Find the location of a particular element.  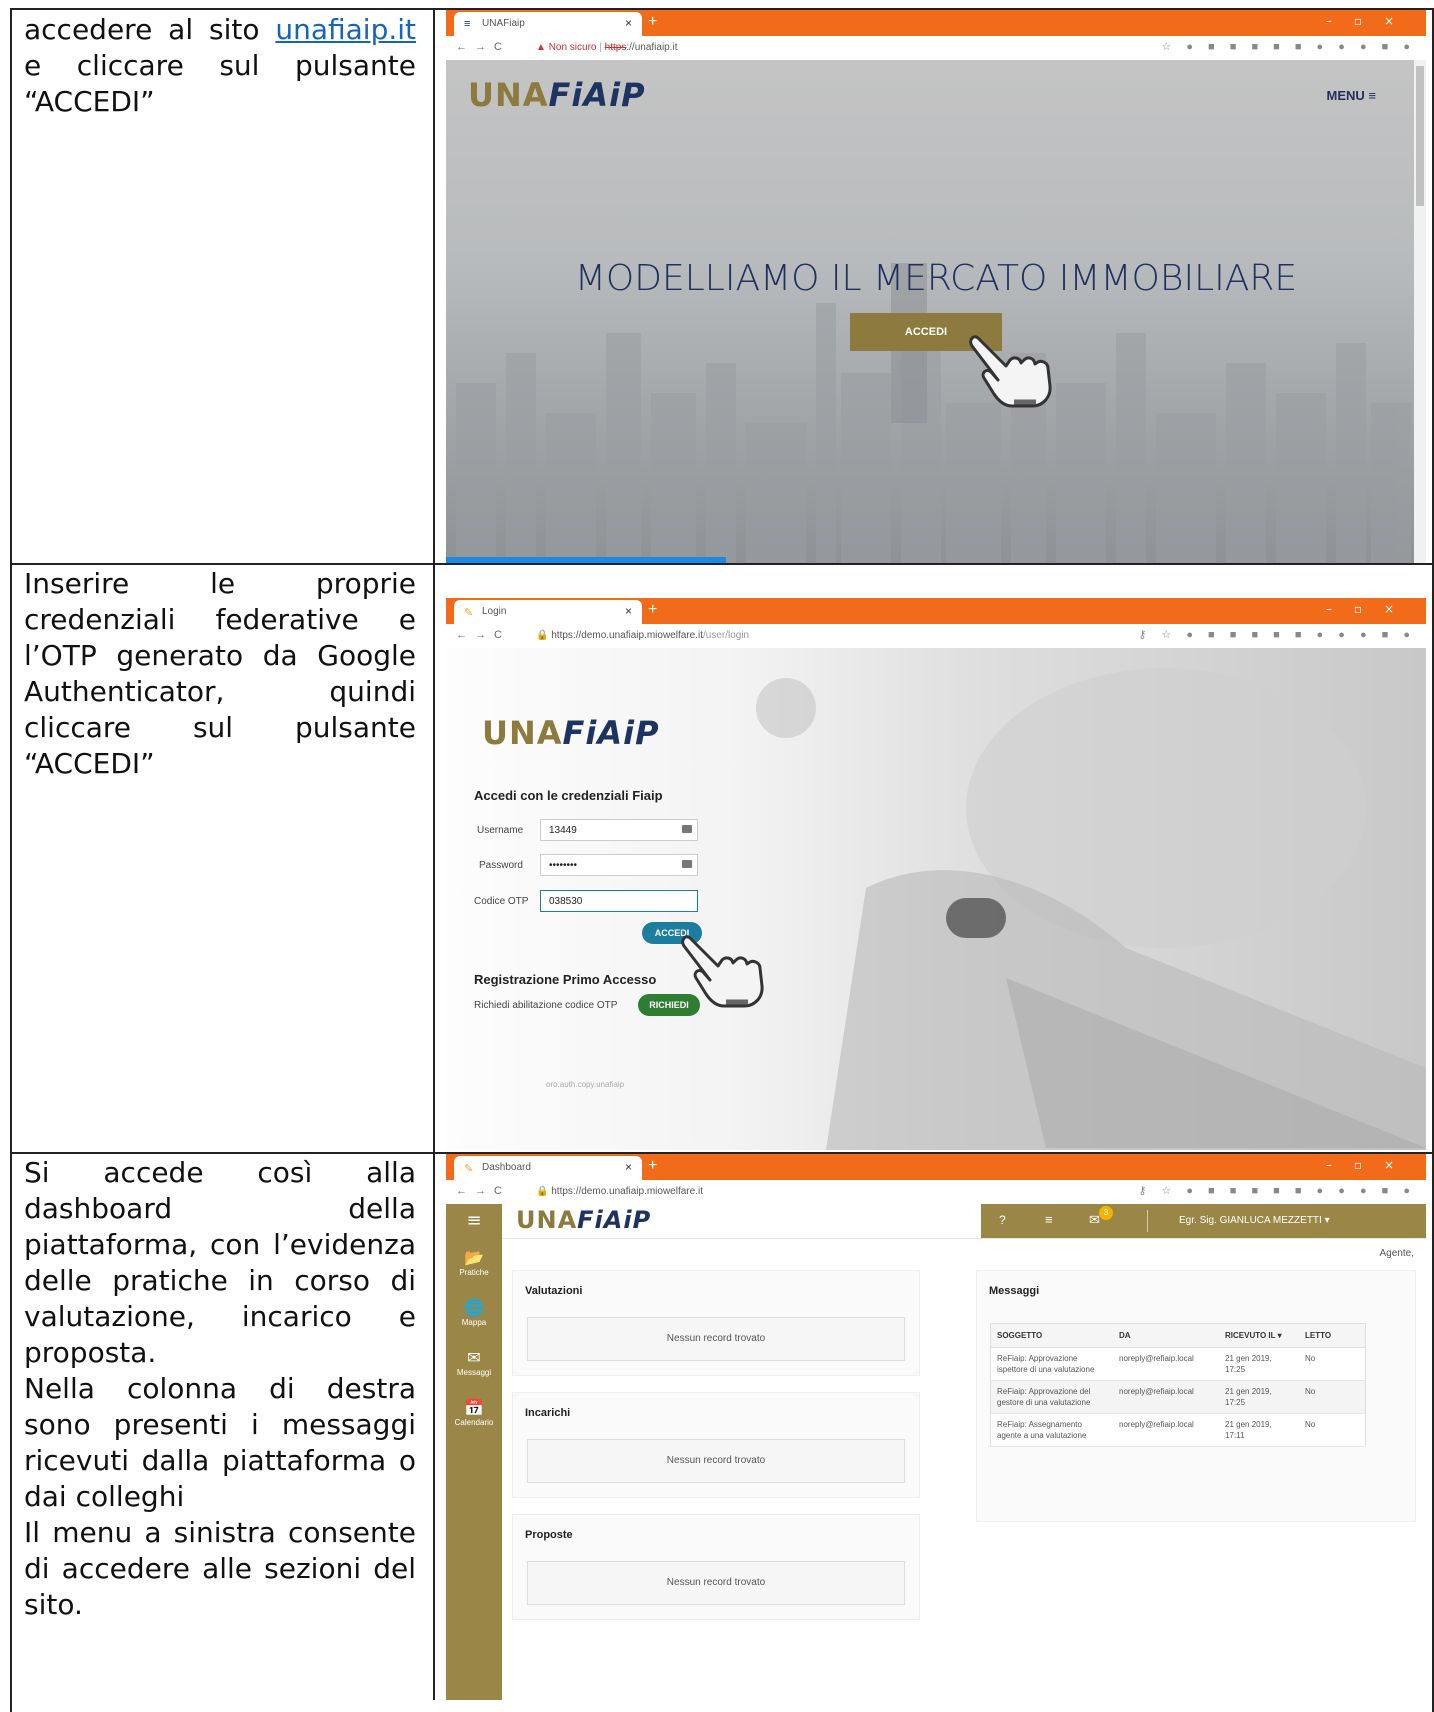

role-label: Agente, is located at coordinates (1396, 1253).